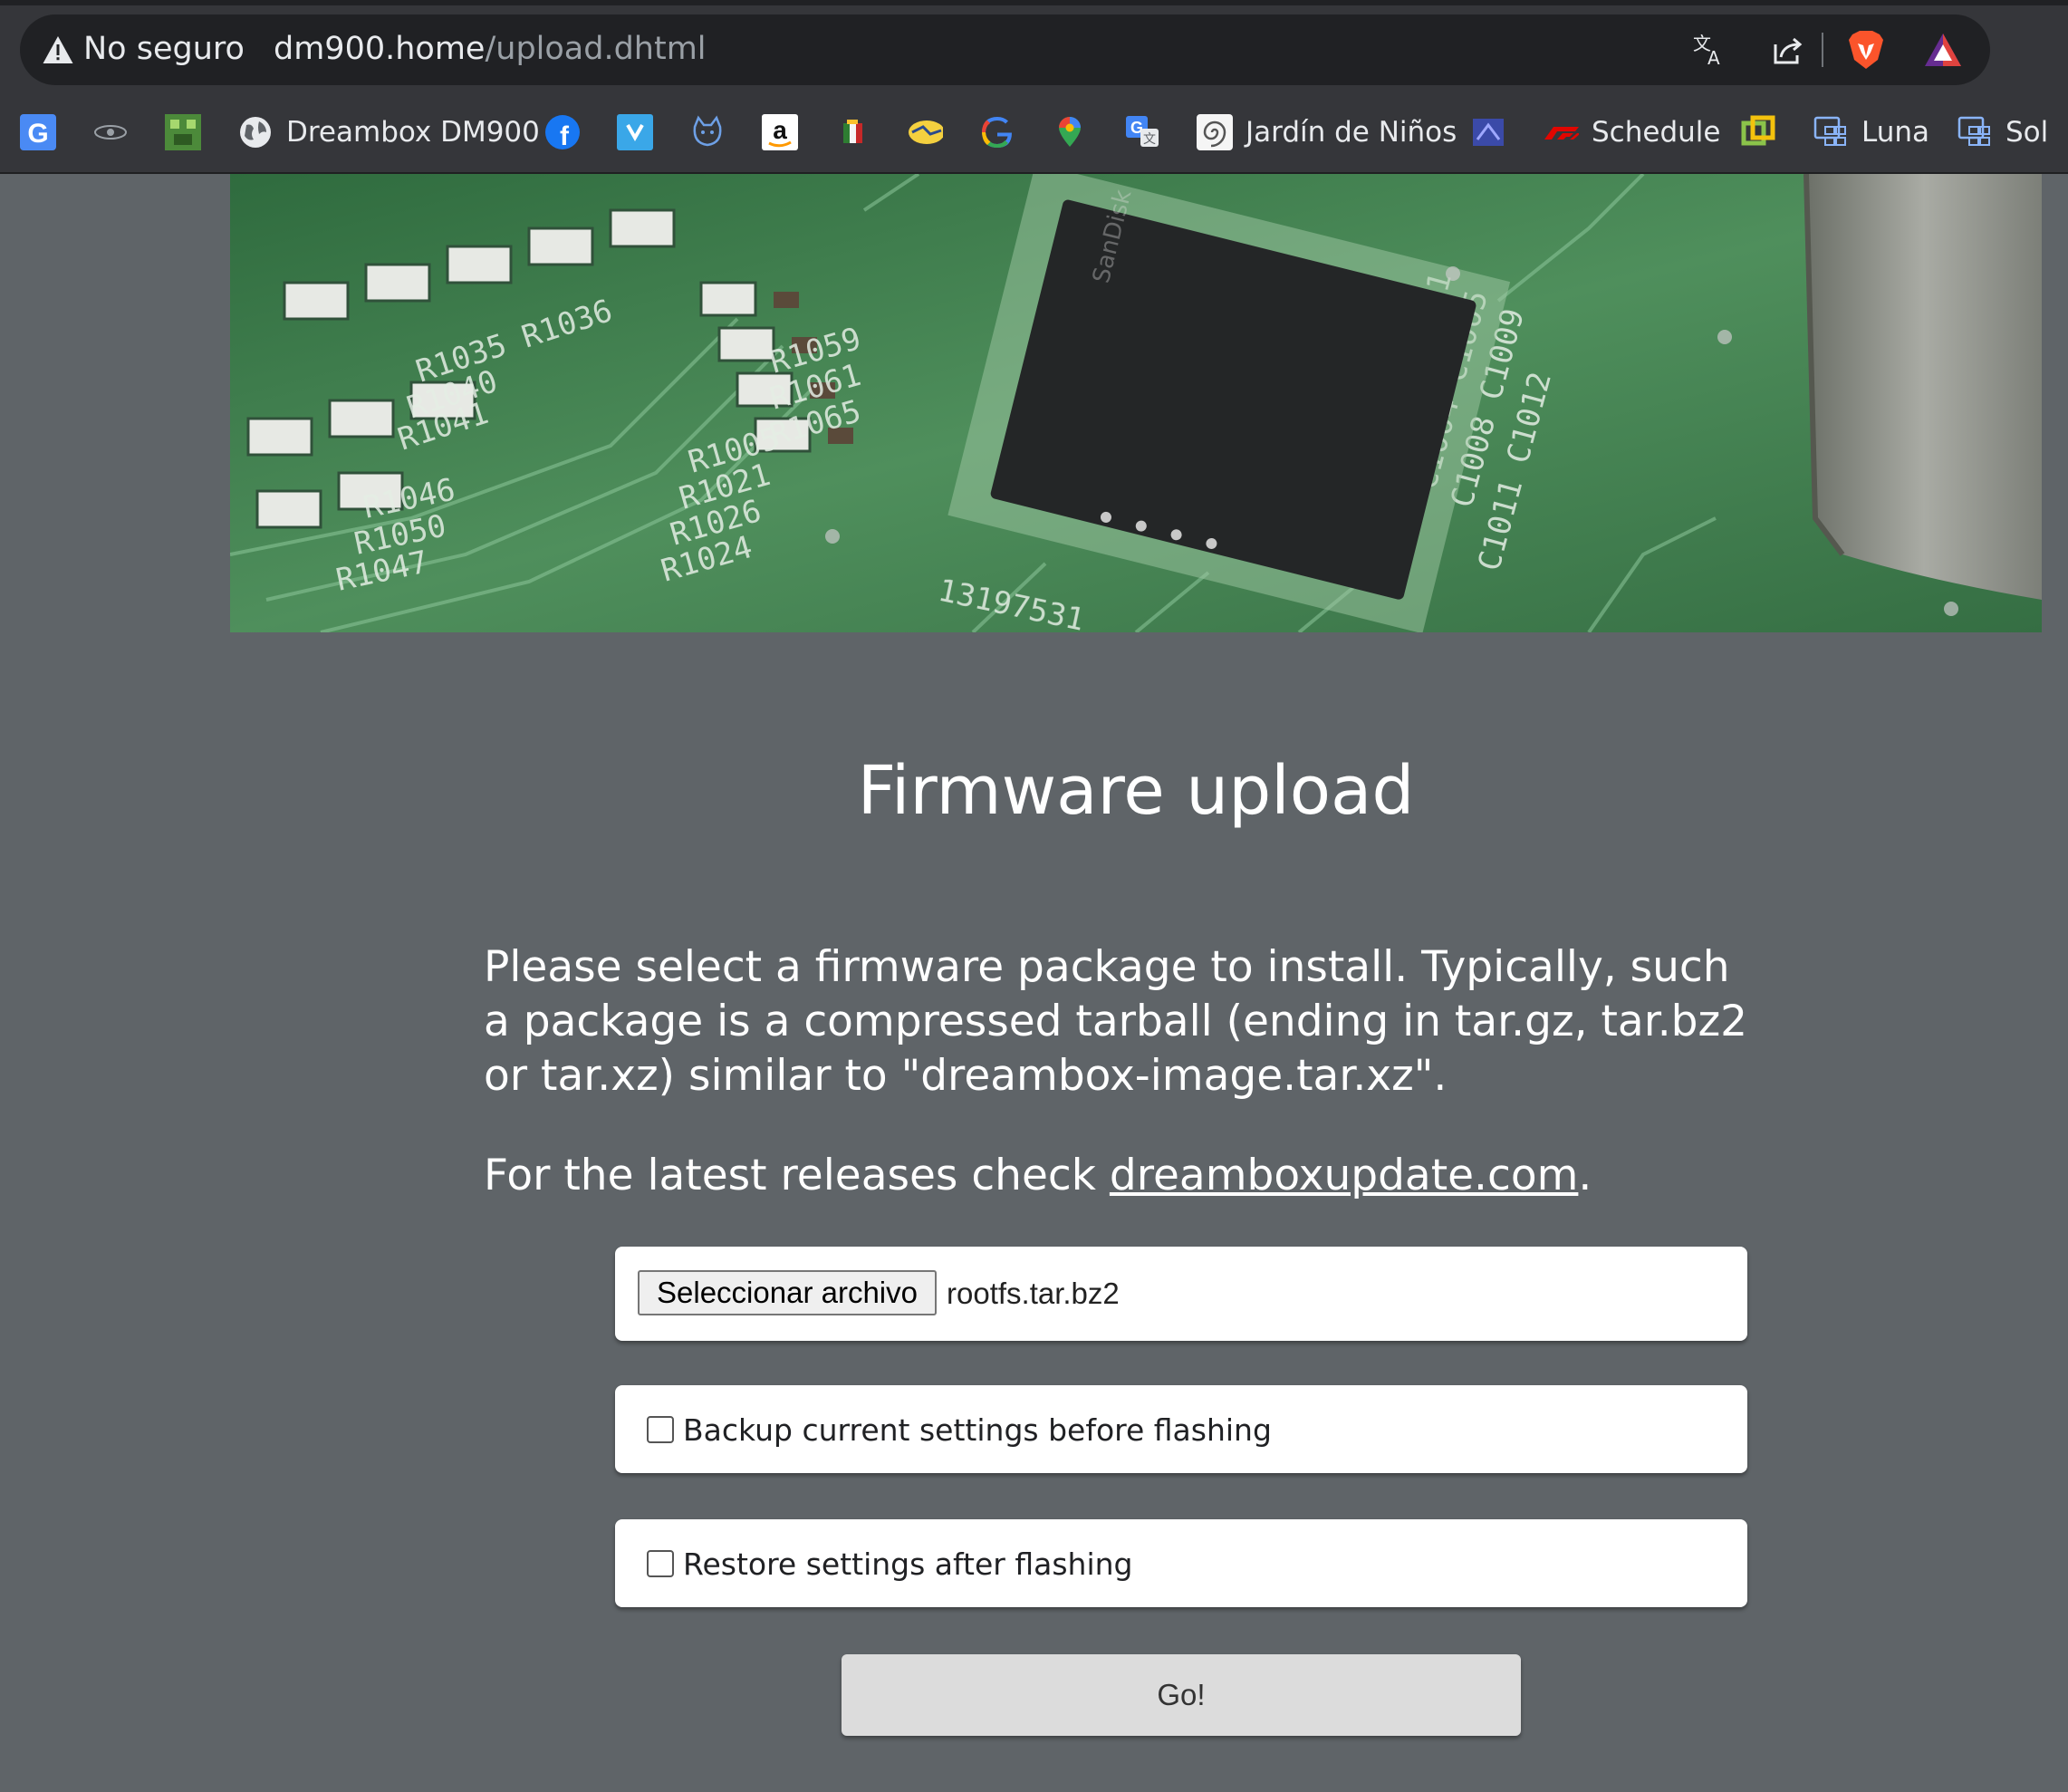  I want to click on backup-settings-label: Backup current settings before flashing, so click(978, 1430).